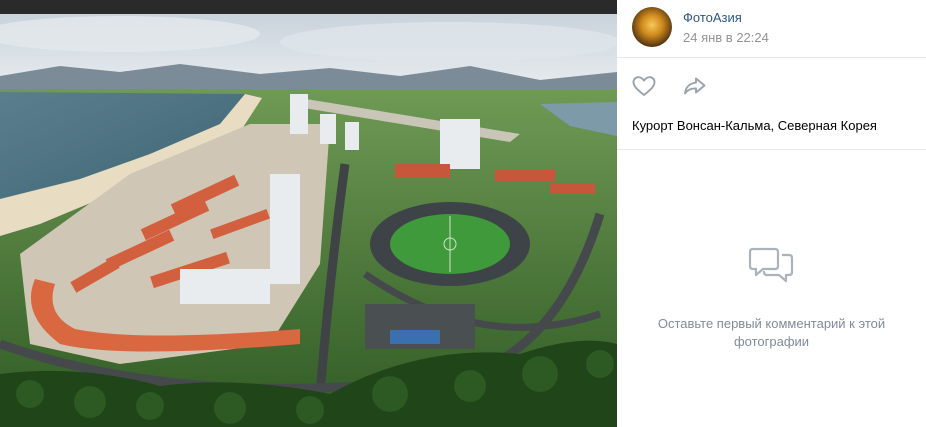 The image size is (926, 427). What do you see at coordinates (771, 81) in the screenshot?
I see `post-actions` at bounding box center [771, 81].